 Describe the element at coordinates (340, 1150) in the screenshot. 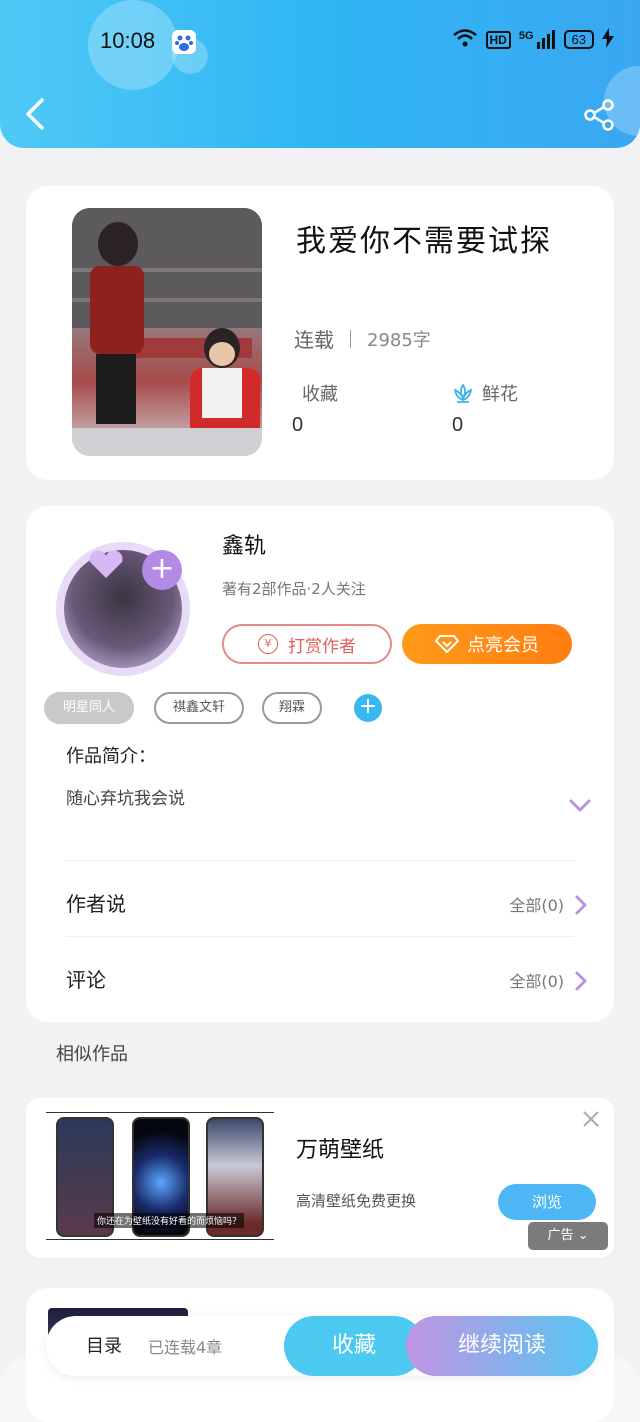

I see `ad-title: 万萌壁纸` at that location.